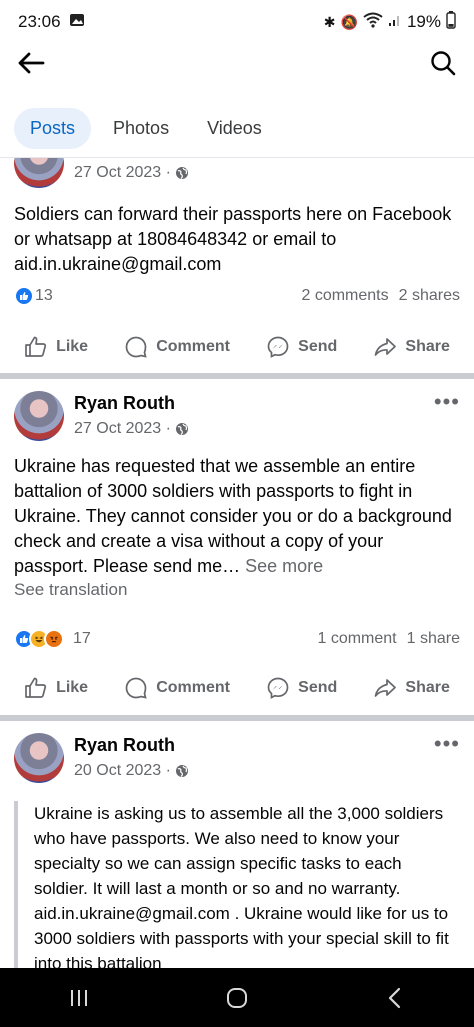 This screenshot has width=474, height=1027. Describe the element at coordinates (77, 22) in the screenshot. I see `gallery-icon` at that location.